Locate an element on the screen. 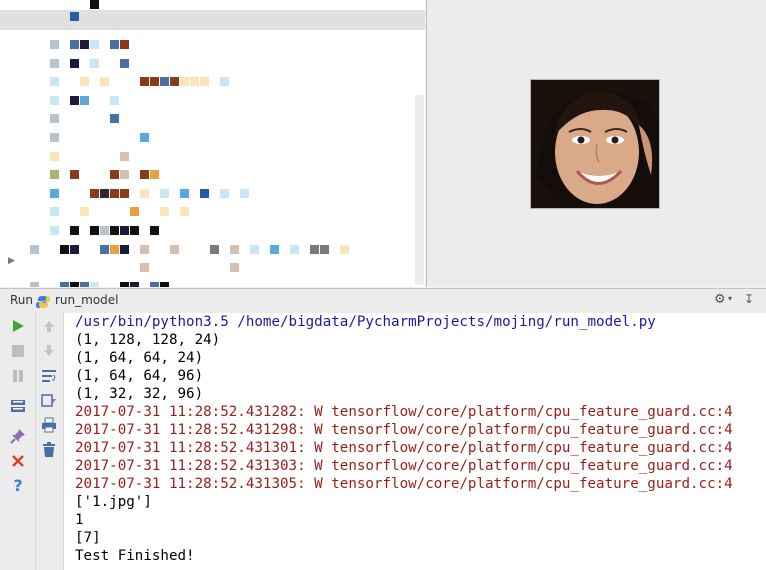  python-icon is located at coordinates (43, 301).